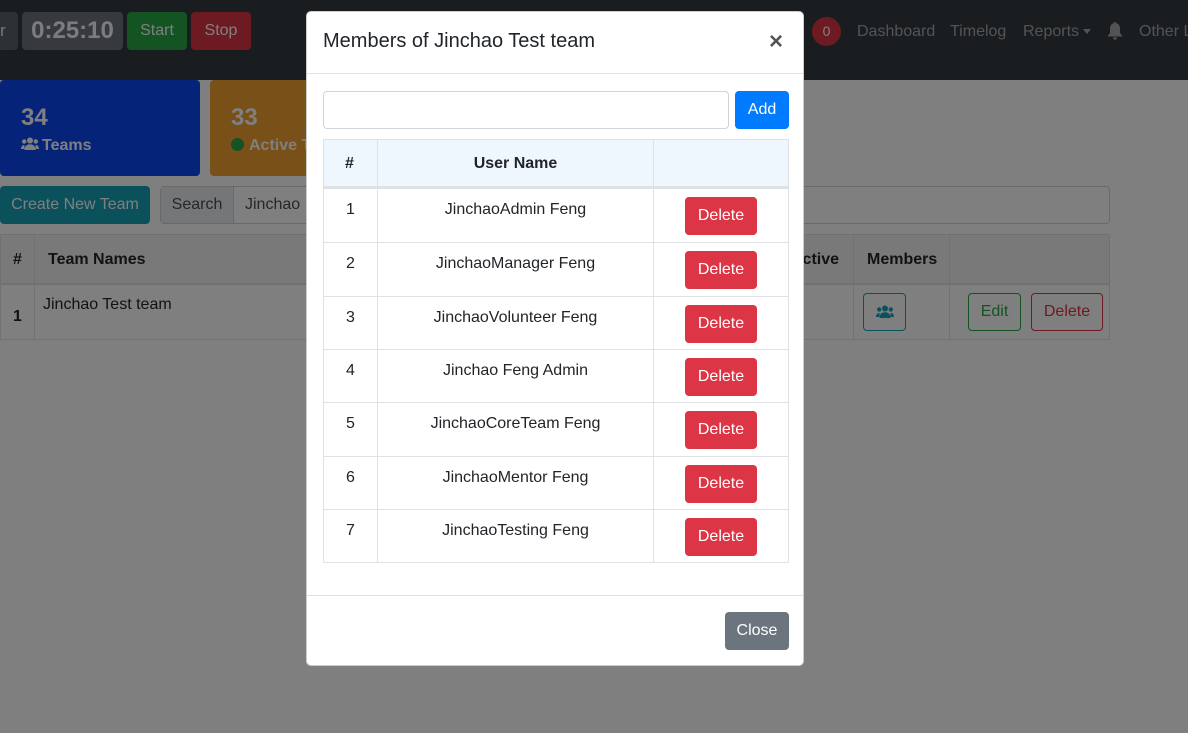  Describe the element at coordinates (515, 263) in the screenshot. I see `member-username: JinchaoManager Feng` at that location.